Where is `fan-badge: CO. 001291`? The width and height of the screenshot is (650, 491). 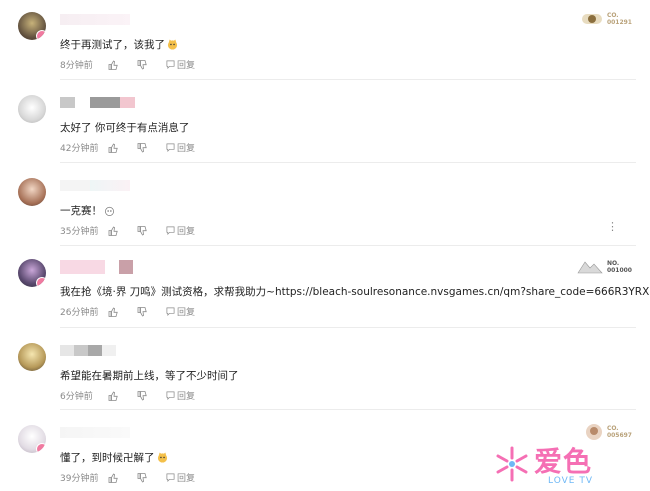 fan-badge: CO. 001291 is located at coordinates (606, 19).